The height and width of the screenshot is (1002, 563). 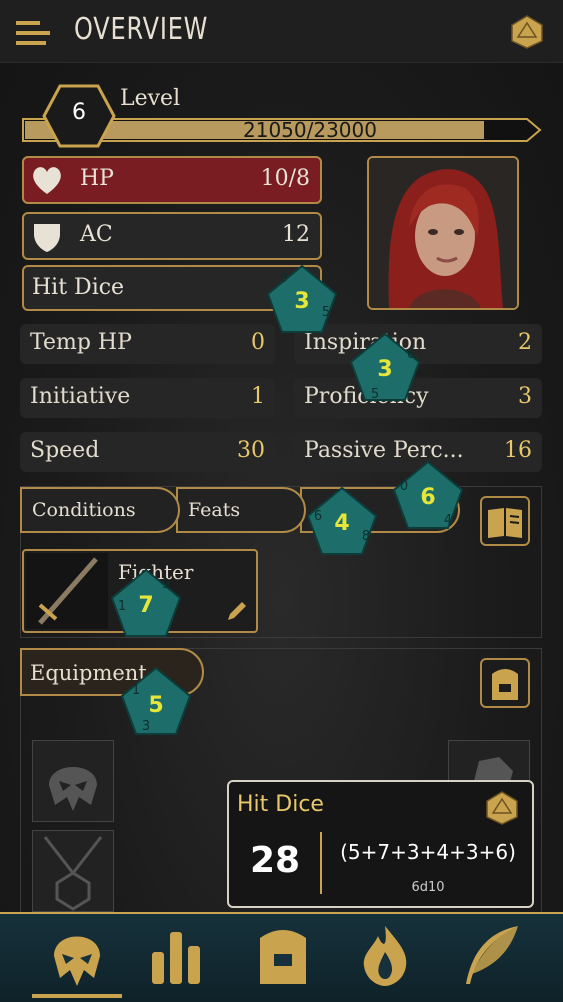 I want to click on hit-dice-label: Hit Dice, so click(x=78, y=287).